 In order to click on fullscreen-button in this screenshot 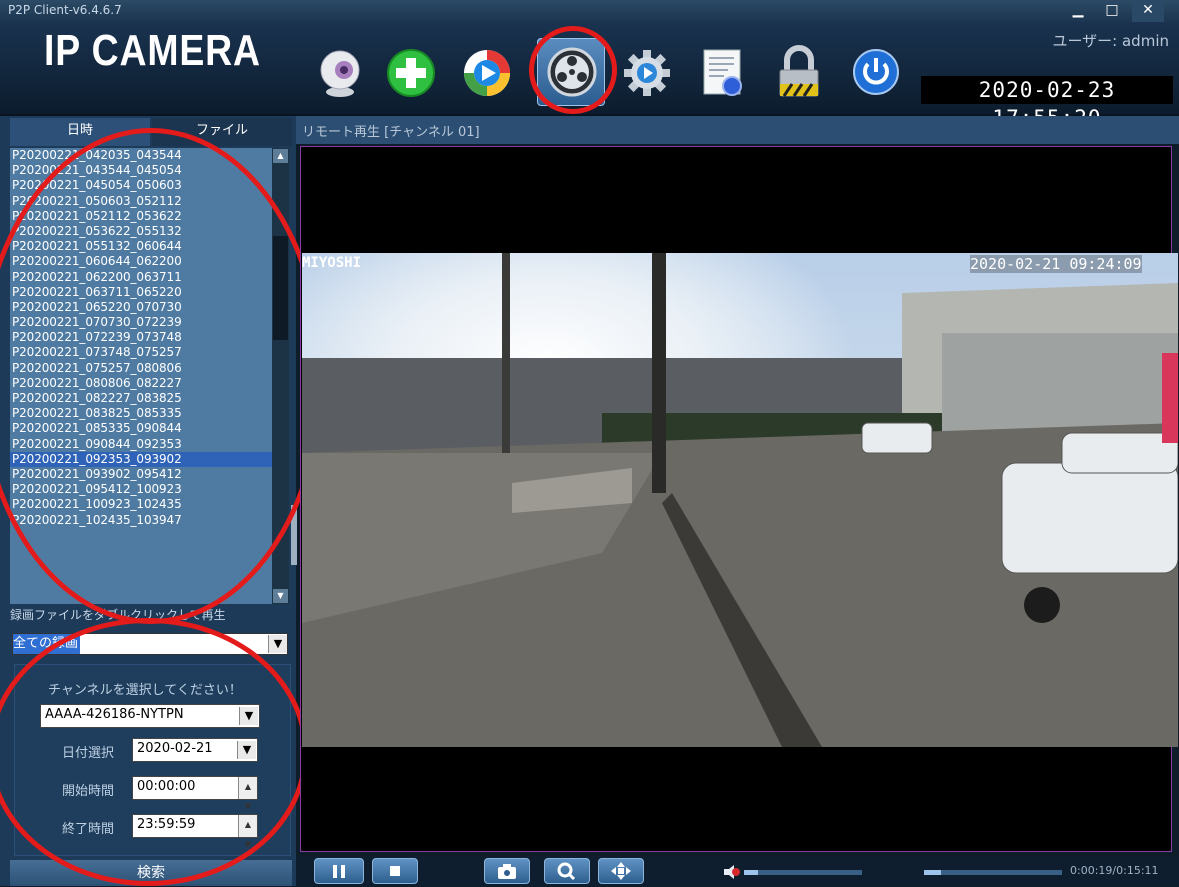, I will do `click(621, 871)`.